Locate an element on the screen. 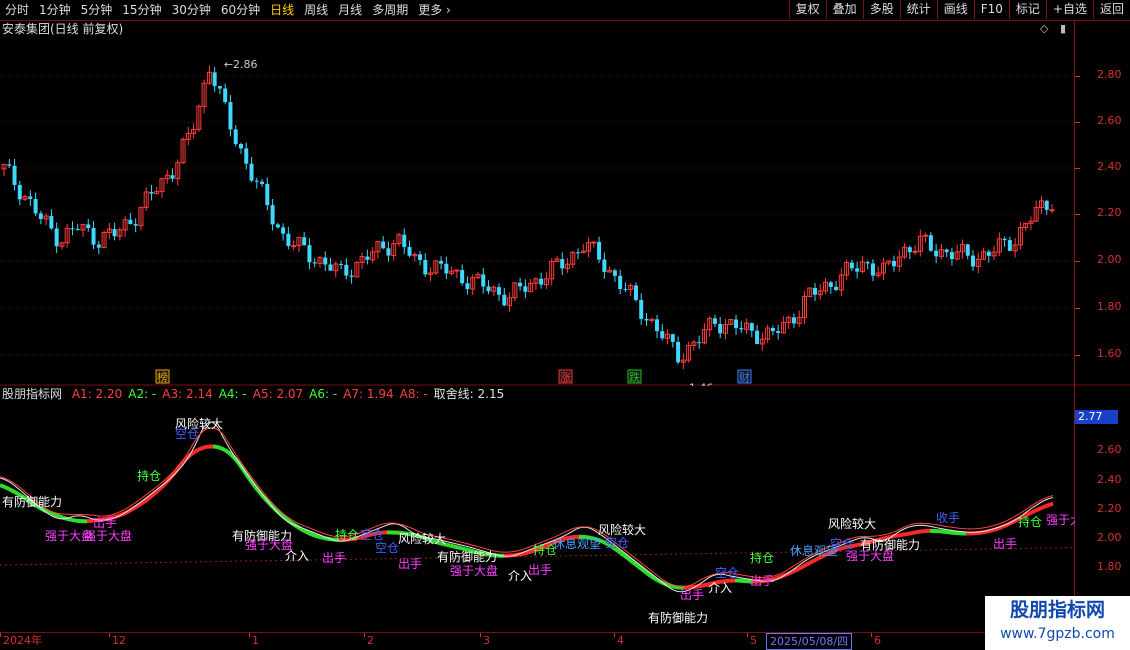 The height and width of the screenshot is (650, 1130). toolbar-button-6: 标记 is located at coordinates (1027, 9).